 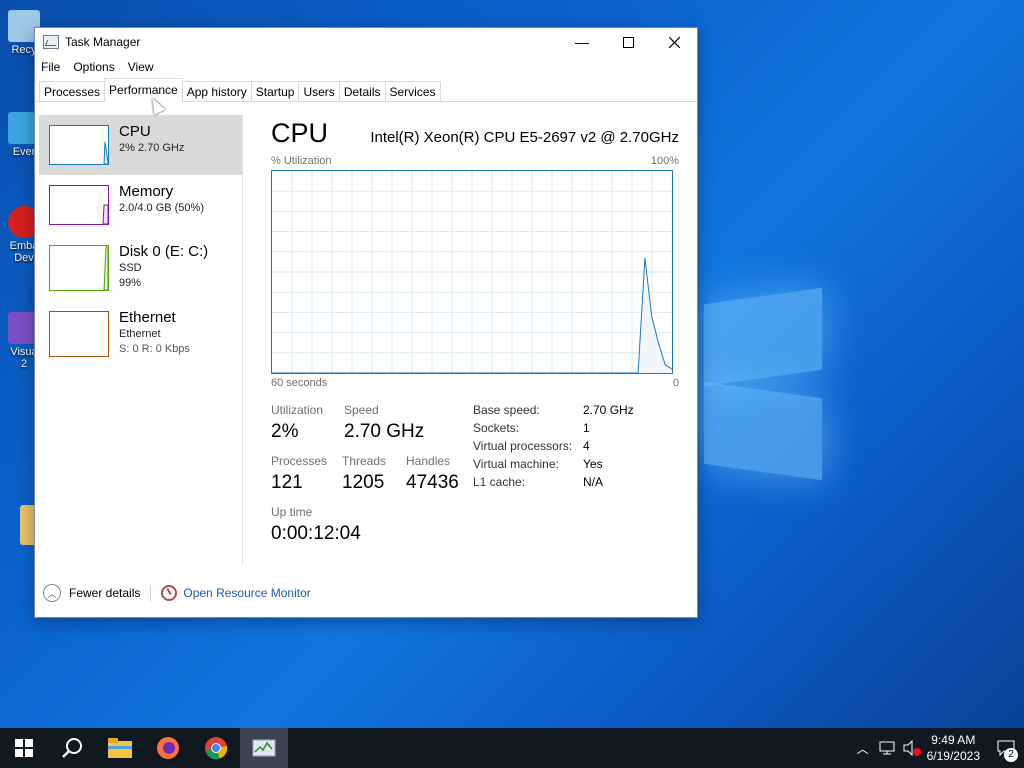 I want to click on utilization-value: 2%, so click(x=285, y=431).